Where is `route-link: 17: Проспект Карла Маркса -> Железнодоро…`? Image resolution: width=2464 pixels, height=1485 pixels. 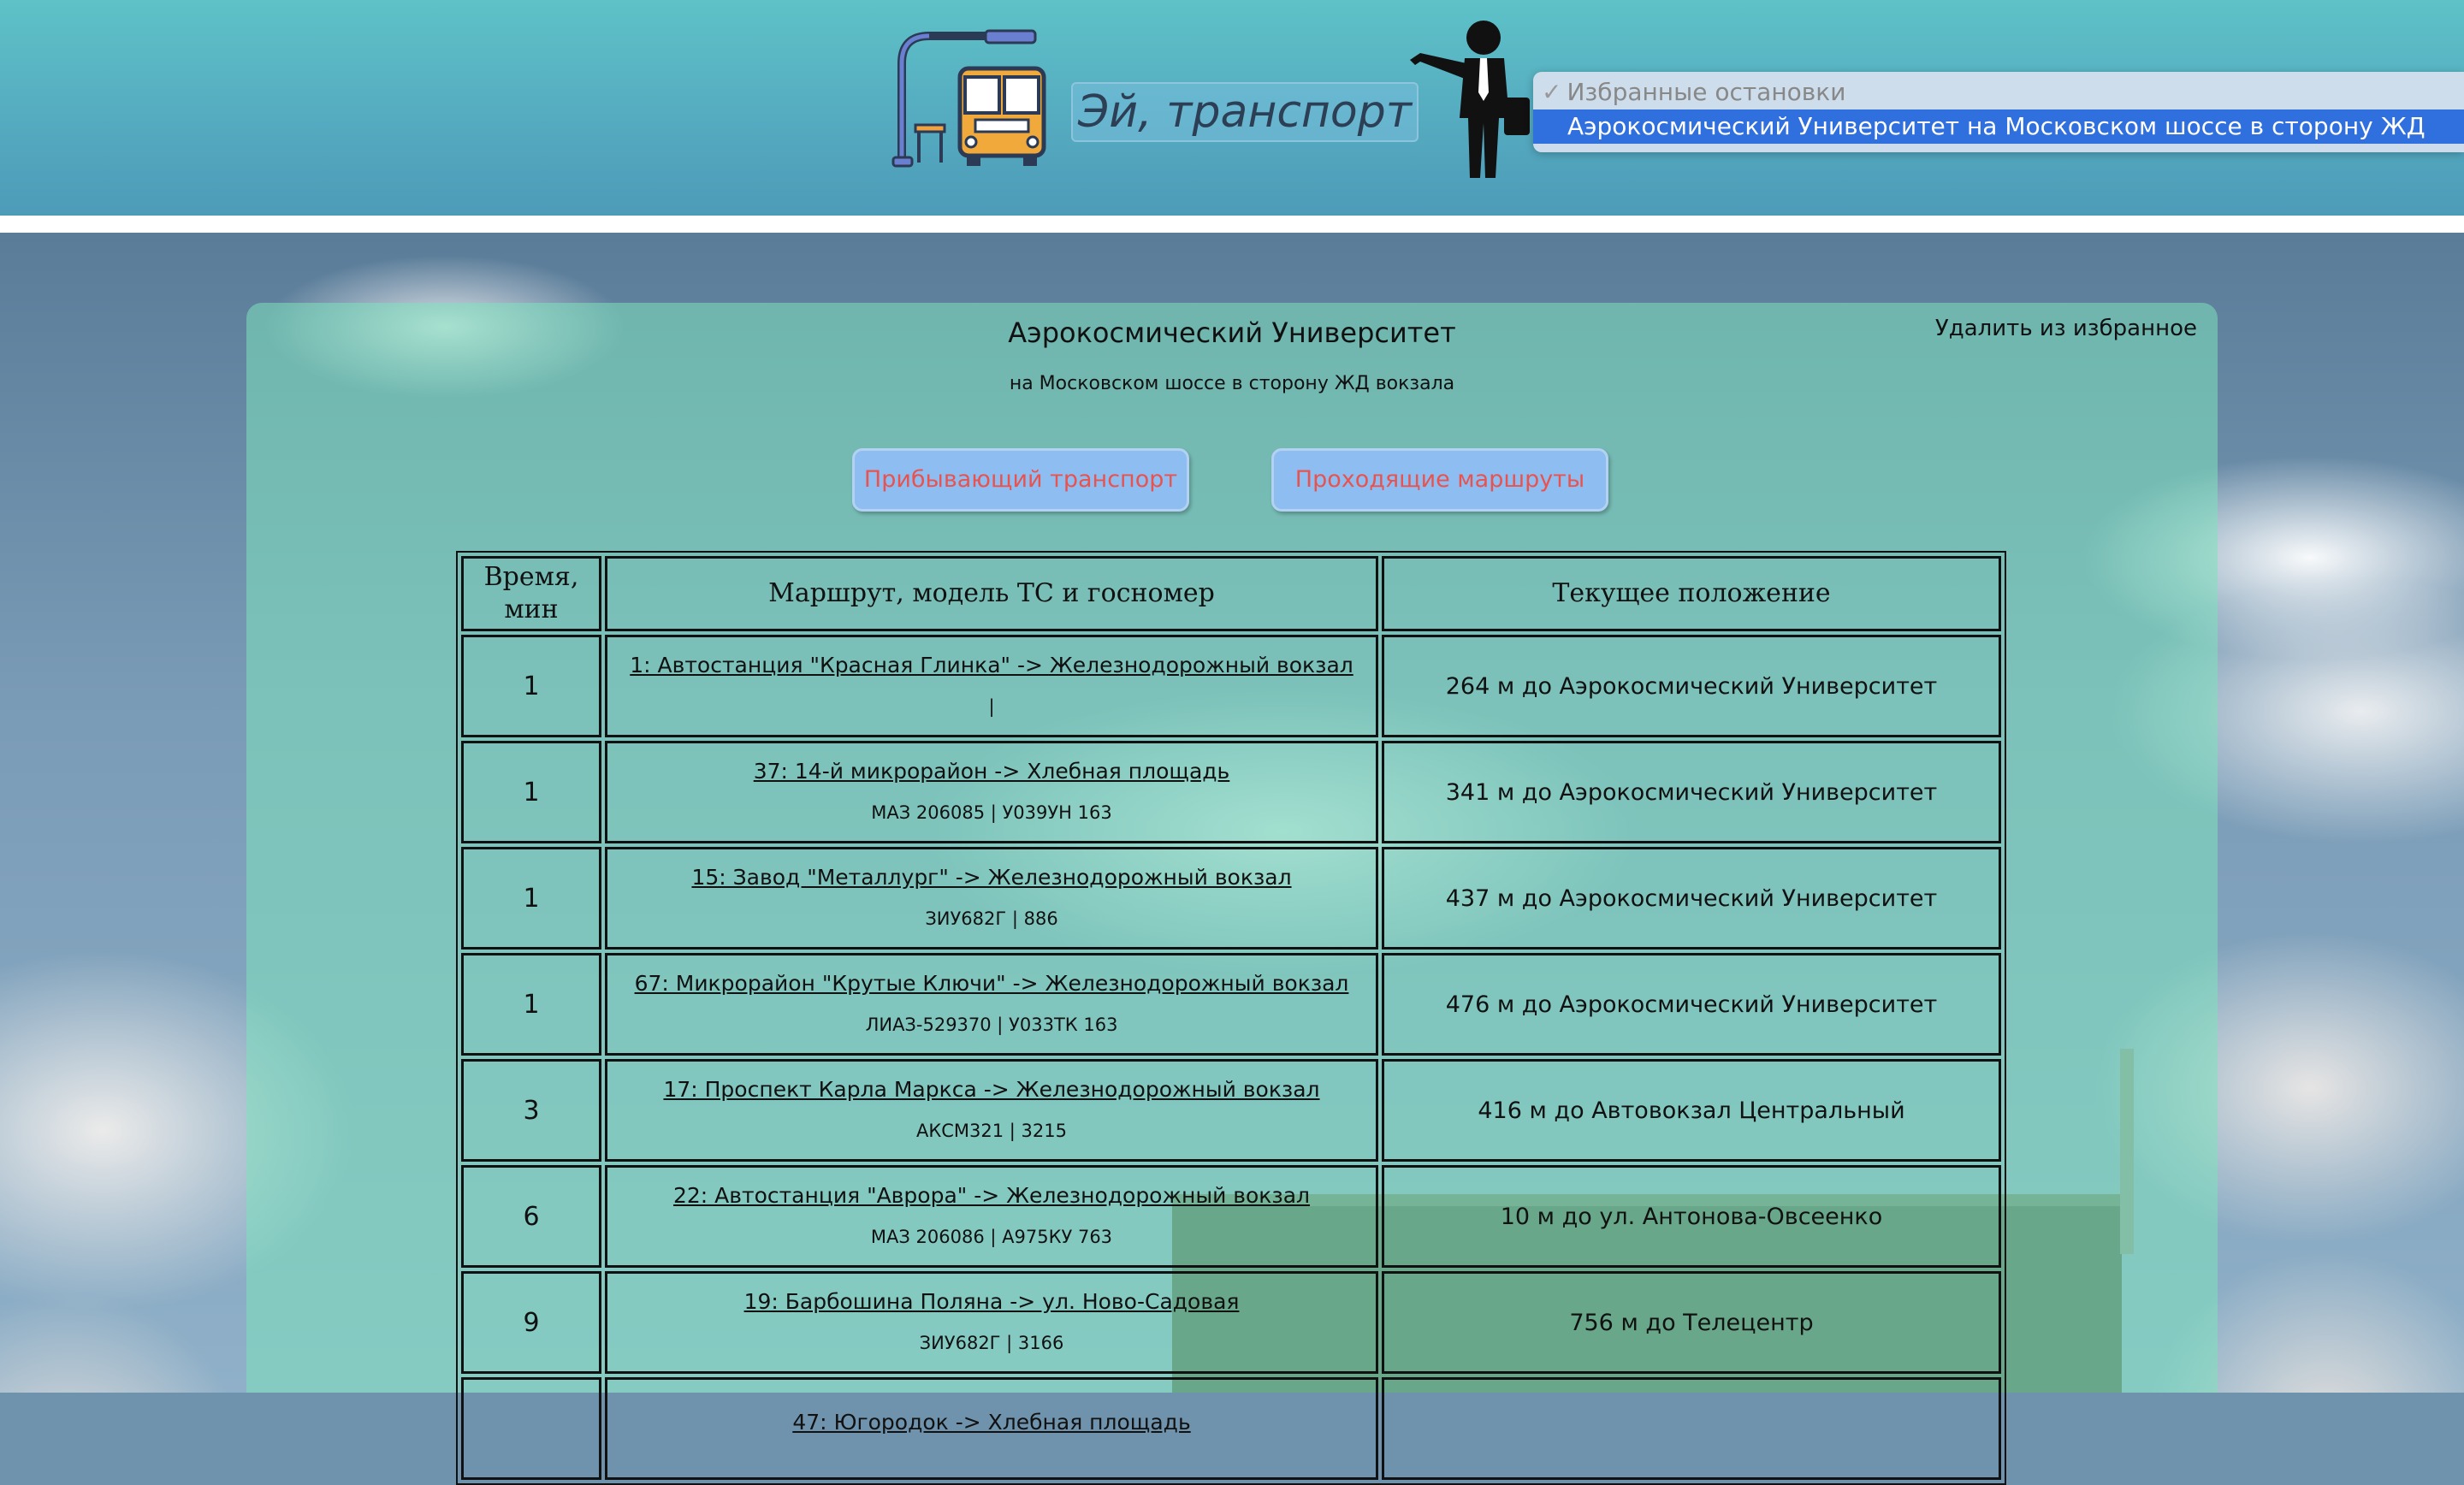 route-link: 17: Проспект Карла Маркса -> Железнодоро… is located at coordinates (991, 1089).